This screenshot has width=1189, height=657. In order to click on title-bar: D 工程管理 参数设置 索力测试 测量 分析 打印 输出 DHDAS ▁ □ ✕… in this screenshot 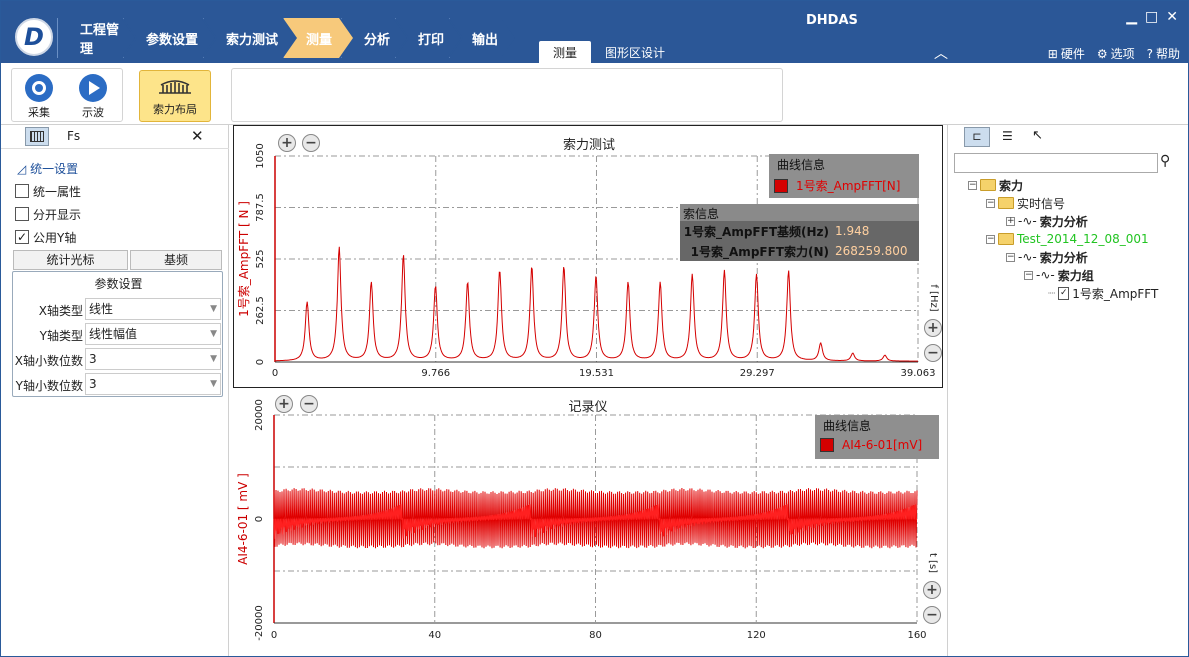, I will do `click(594, 32)`.